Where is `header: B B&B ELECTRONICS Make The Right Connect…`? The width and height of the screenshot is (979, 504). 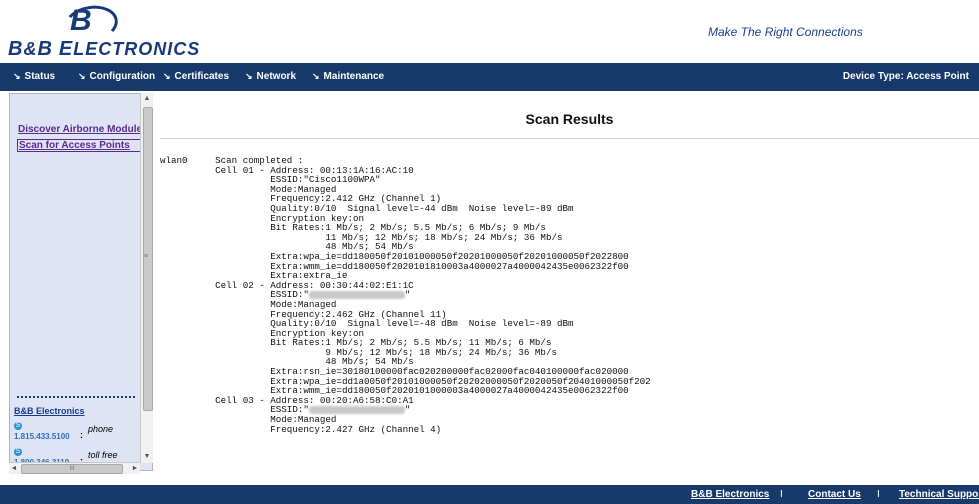
header: B B&B ELECTRONICS Make The Right Connect… is located at coordinates (489, 30).